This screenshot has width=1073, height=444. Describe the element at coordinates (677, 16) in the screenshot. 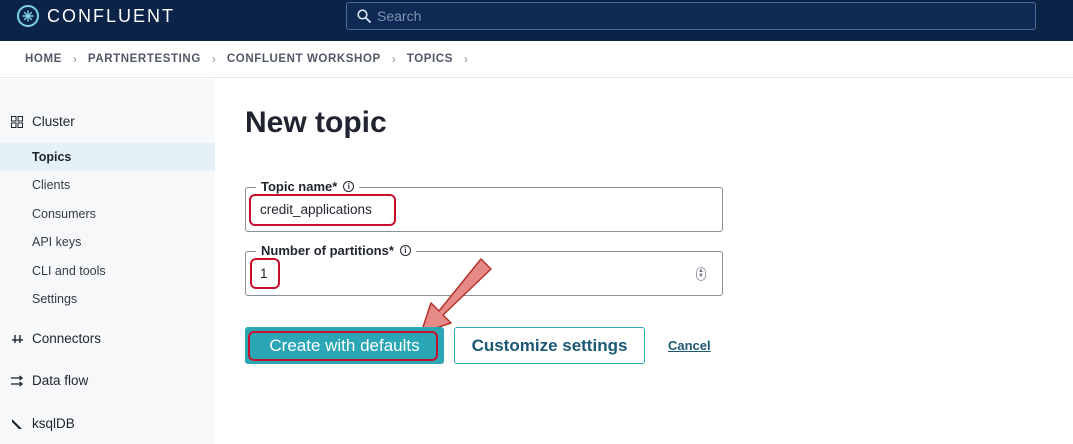

I see `search-input` at that location.